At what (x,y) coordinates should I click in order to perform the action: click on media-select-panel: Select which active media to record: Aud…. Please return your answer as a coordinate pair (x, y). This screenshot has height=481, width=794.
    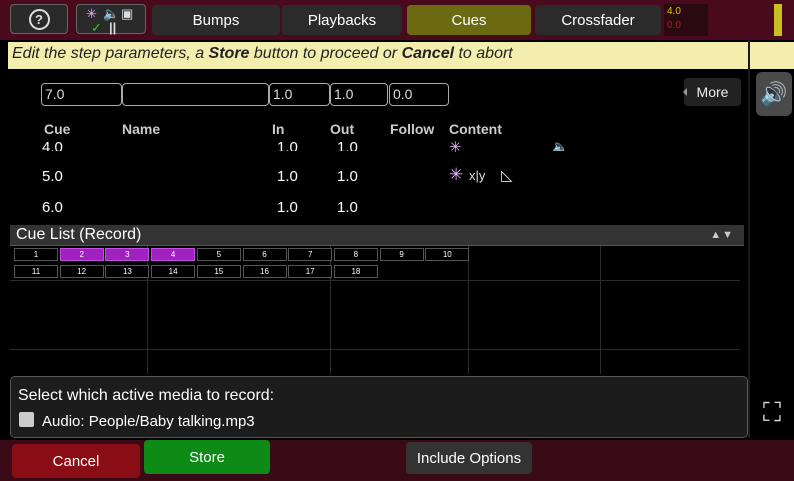
    Looking at the image, I should click on (379, 407).